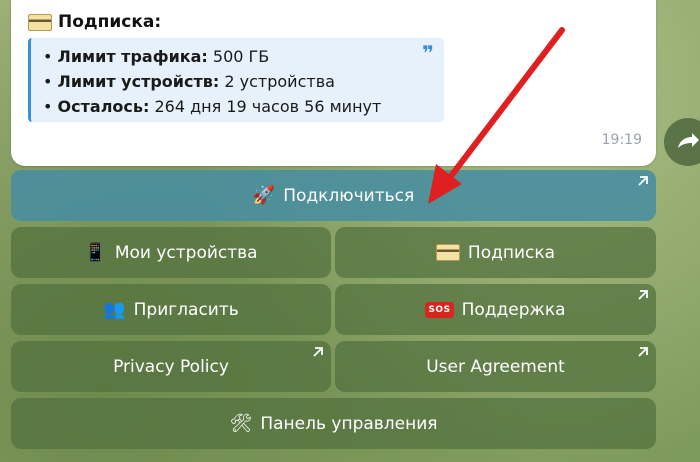 The image size is (700, 462). I want to click on share-icon, so click(688, 140).